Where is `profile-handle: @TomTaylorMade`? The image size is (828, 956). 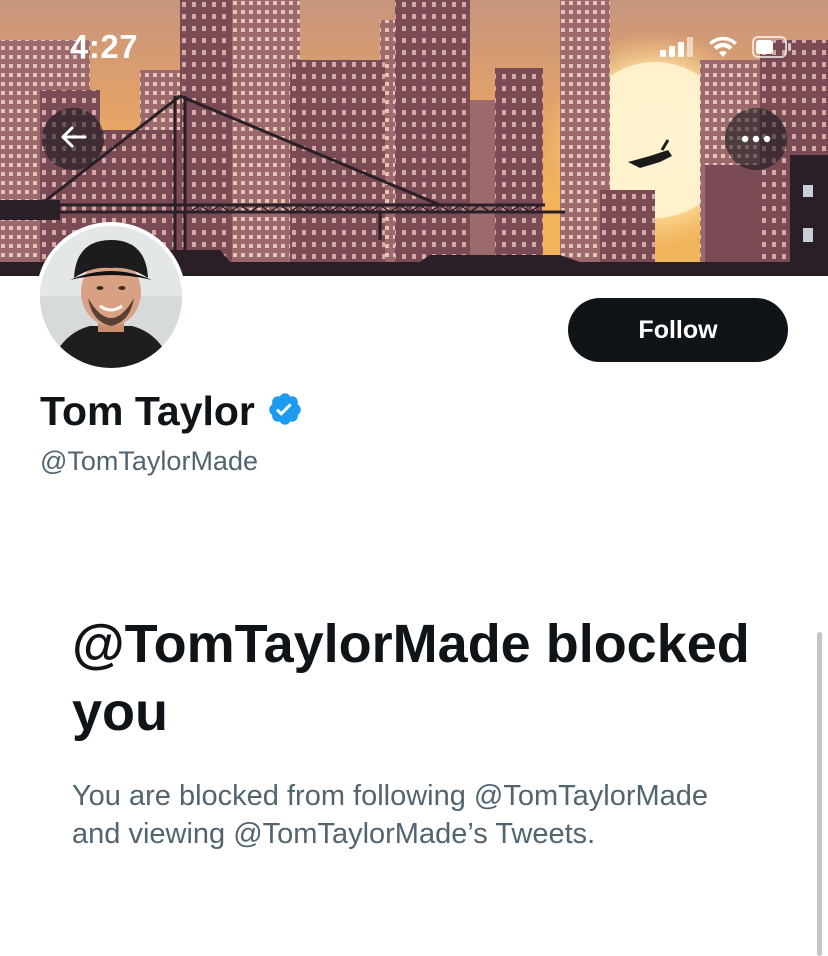 profile-handle: @TomTaylorMade is located at coordinates (149, 461).